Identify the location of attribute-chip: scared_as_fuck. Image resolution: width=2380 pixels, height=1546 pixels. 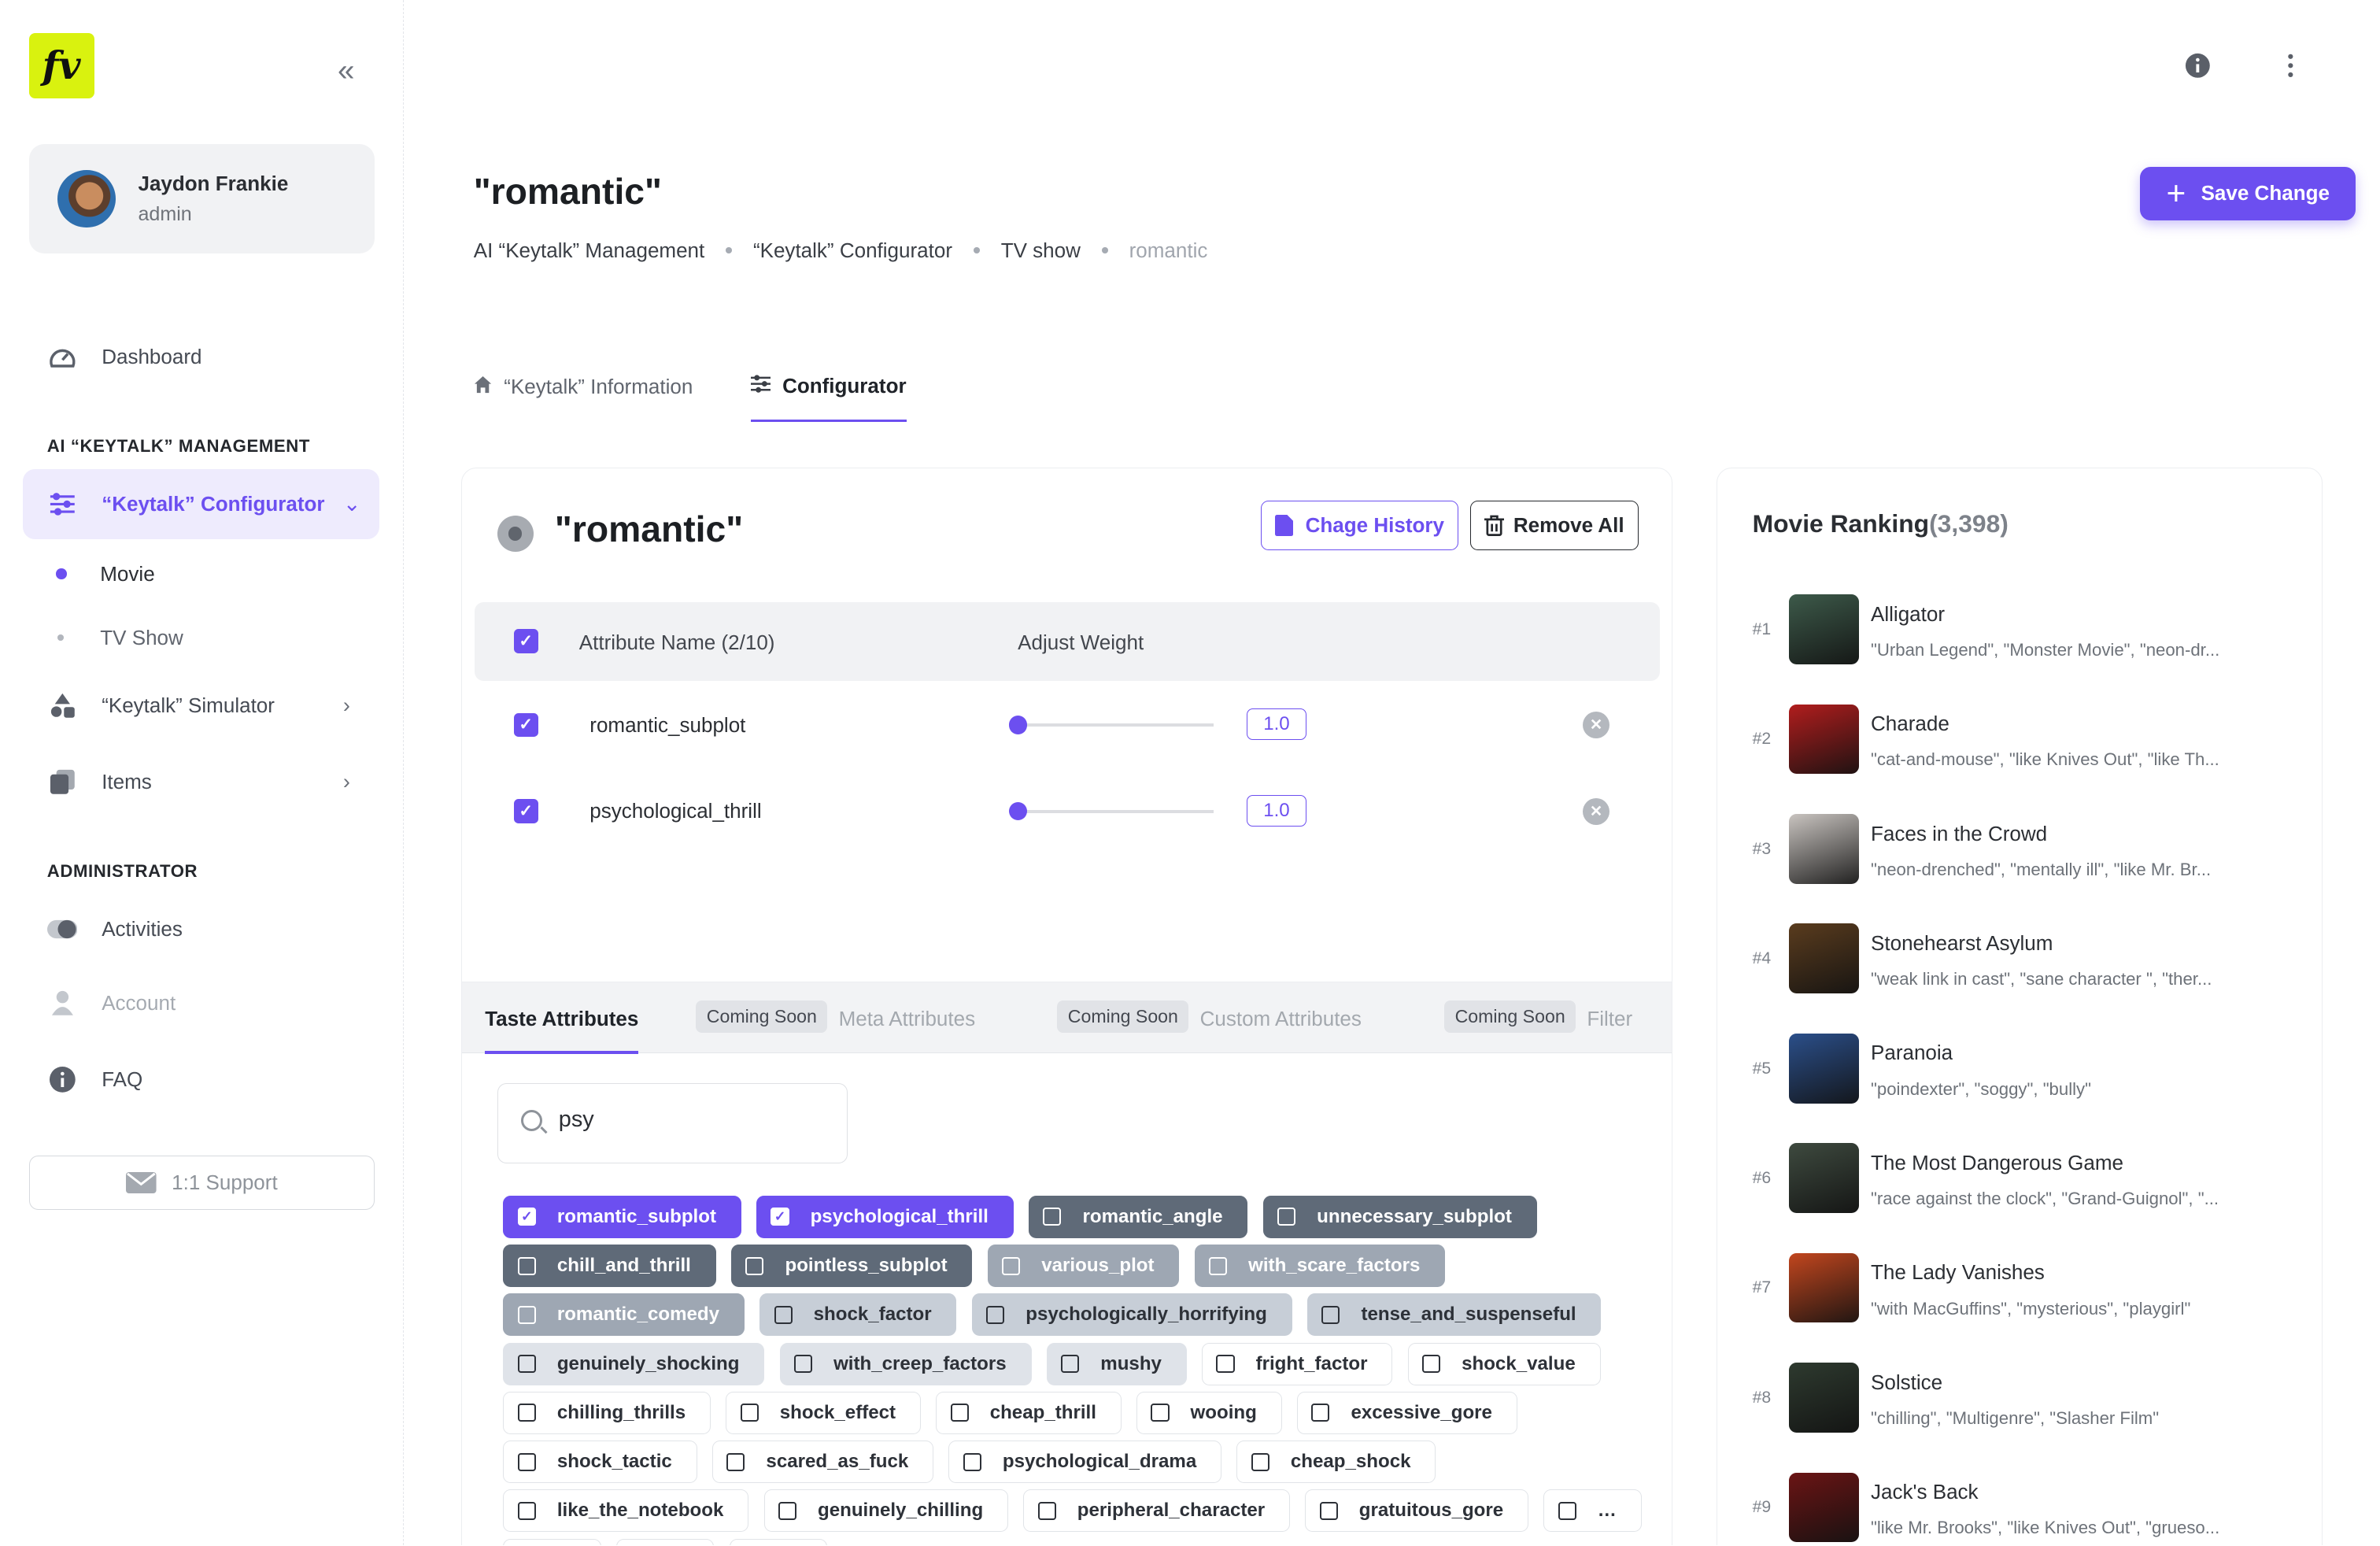
(822, 1463).